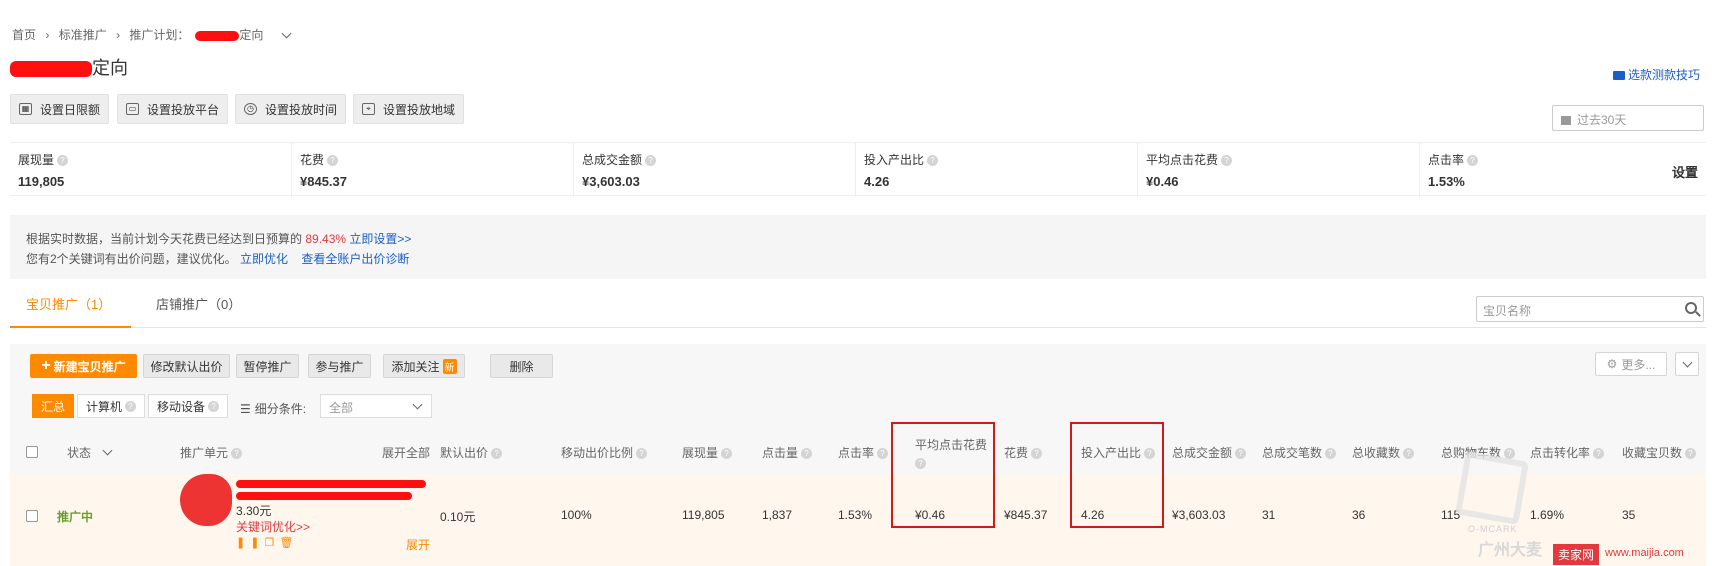 This screenshot has width=1712, height=566. What do you see at coordinates (894, 160) in the screenshot?
I see `kpi-label: 投入产出比` at bounding box center [894, 160].